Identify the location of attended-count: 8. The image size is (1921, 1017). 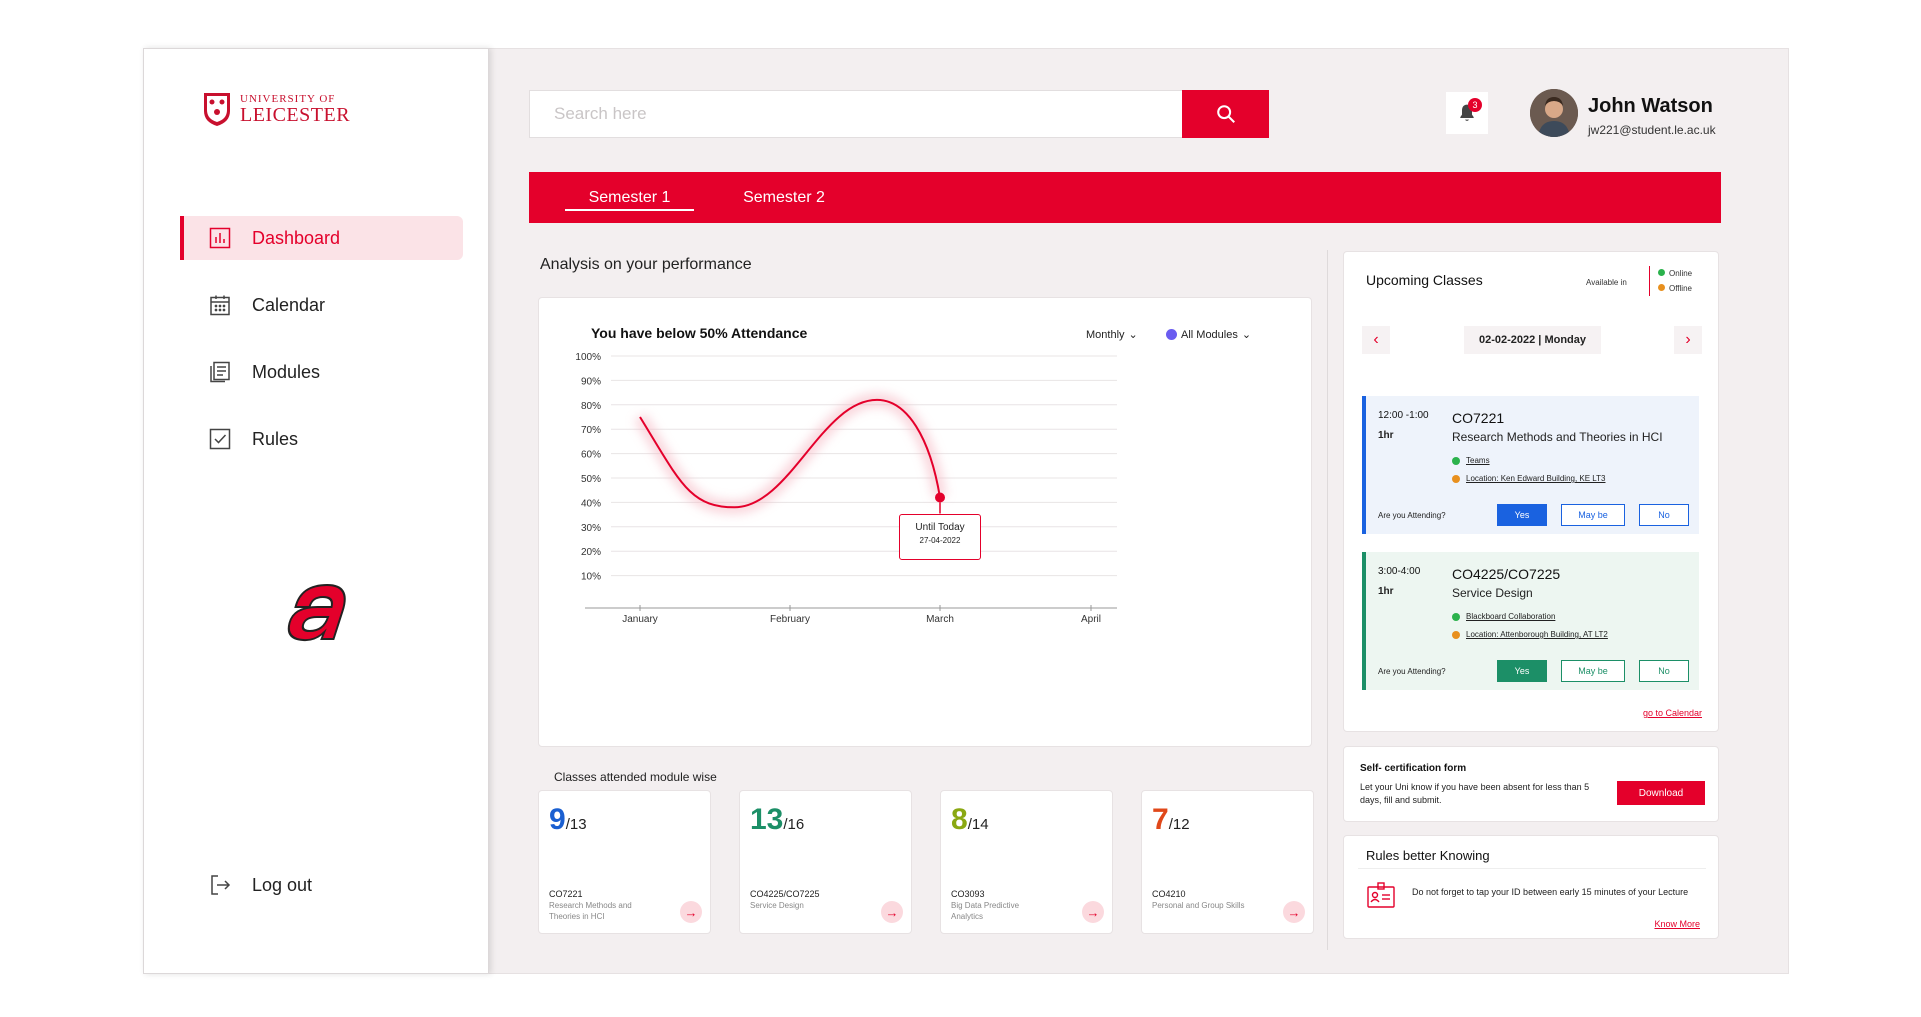
(959, 819).